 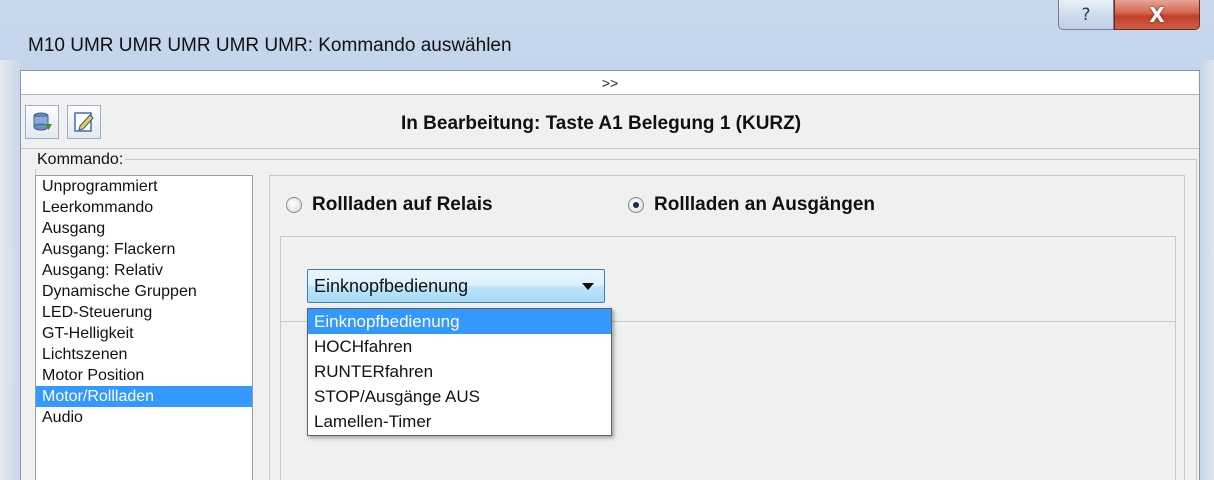 What do you see at coordinates (764, 204) in the screenshot?
I see `radio-ausgaenge-label: Rollladen an Ausgängen` at bounding box center [764, 204].